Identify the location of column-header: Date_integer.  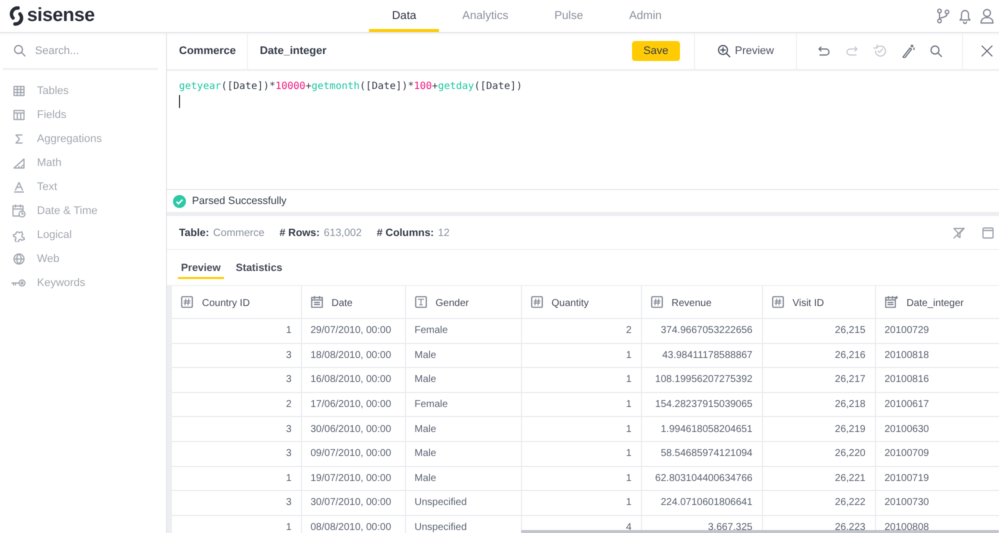
(937, 302).